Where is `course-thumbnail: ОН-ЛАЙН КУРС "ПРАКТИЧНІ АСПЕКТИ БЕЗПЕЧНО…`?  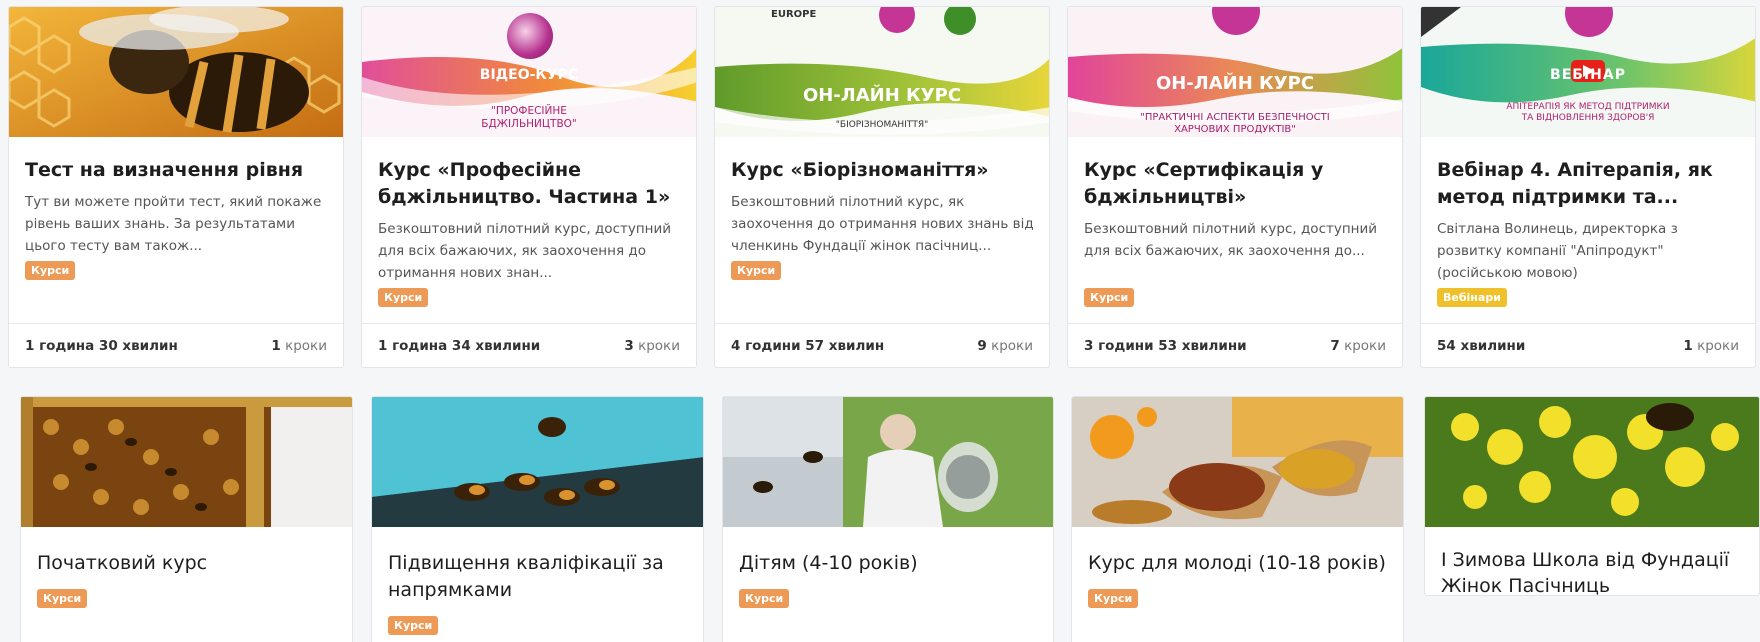 course-thumbnail: ОН-ЛАЙН КУРС "ПРАКТИЧНІ АСПЕКТИ БЕЗПЕЧНО… is located at coordinates (1235, 72).